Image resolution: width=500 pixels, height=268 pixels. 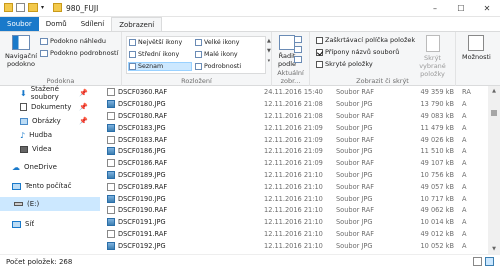 What do you see at coordinates (50, 93) in the screenshot?
I see `nav-item-downloads: ⬇ Stažené soubory 📌` at bounding box center [50, 93].